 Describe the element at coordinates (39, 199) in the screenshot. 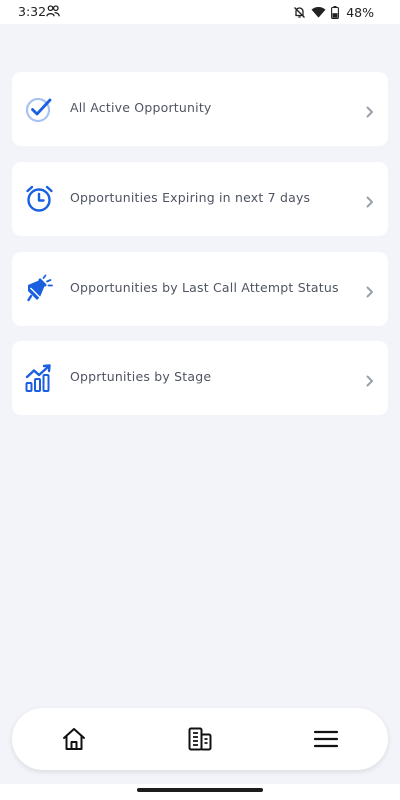

I see `alarm-clock-icon` at that location.